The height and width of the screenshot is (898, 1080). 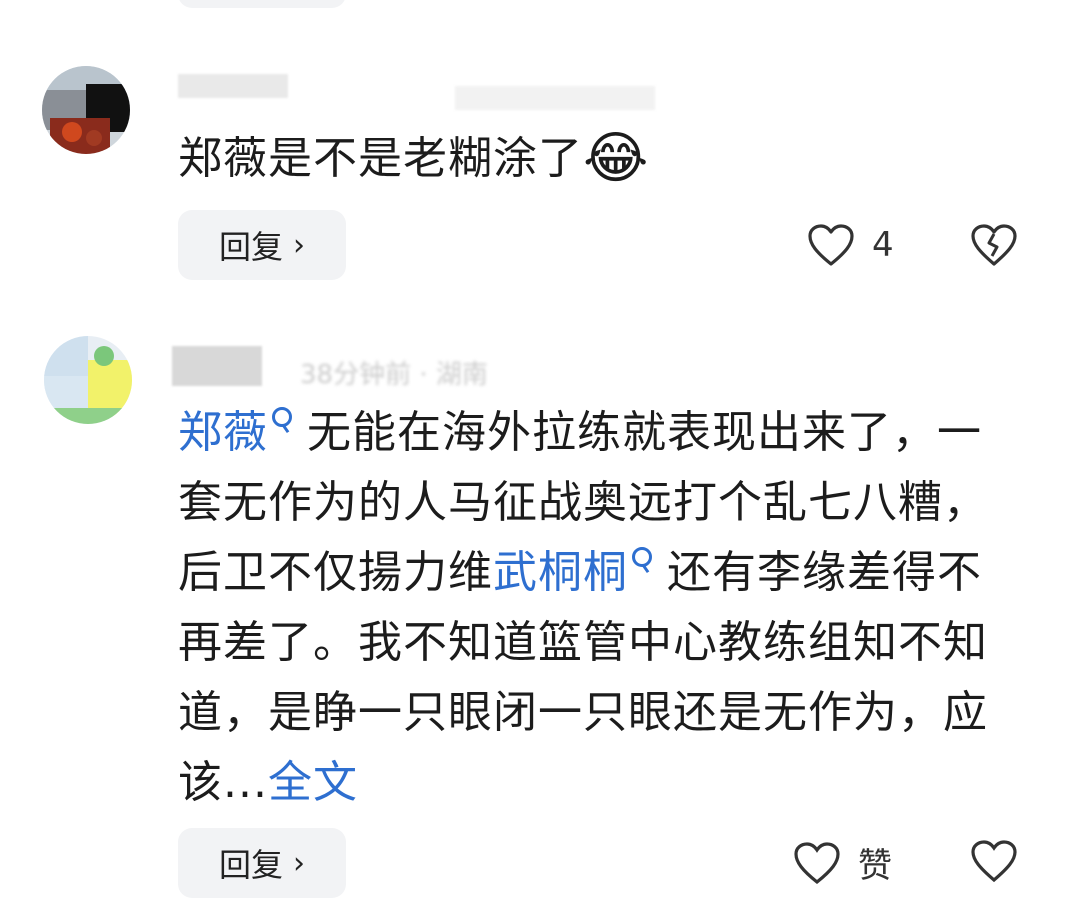 I want to click on meta-blurred, so click(x=555, y=98).